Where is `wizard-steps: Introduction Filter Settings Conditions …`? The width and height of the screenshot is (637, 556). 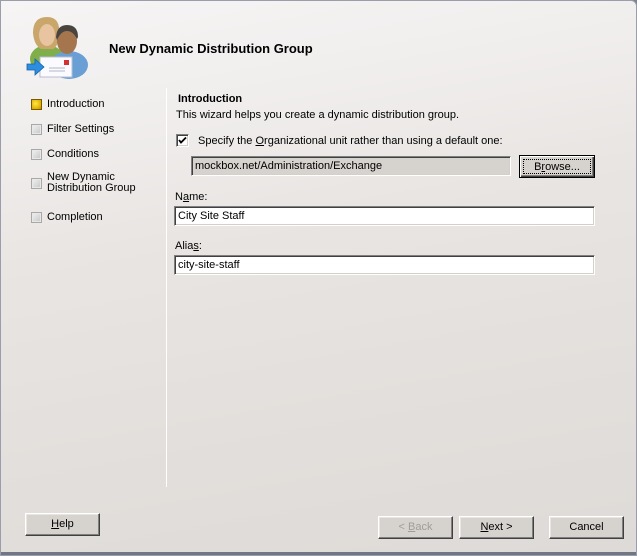 wizard-steps: Introduction Filter Settings Conditions … is located at coordinates (96, 166).